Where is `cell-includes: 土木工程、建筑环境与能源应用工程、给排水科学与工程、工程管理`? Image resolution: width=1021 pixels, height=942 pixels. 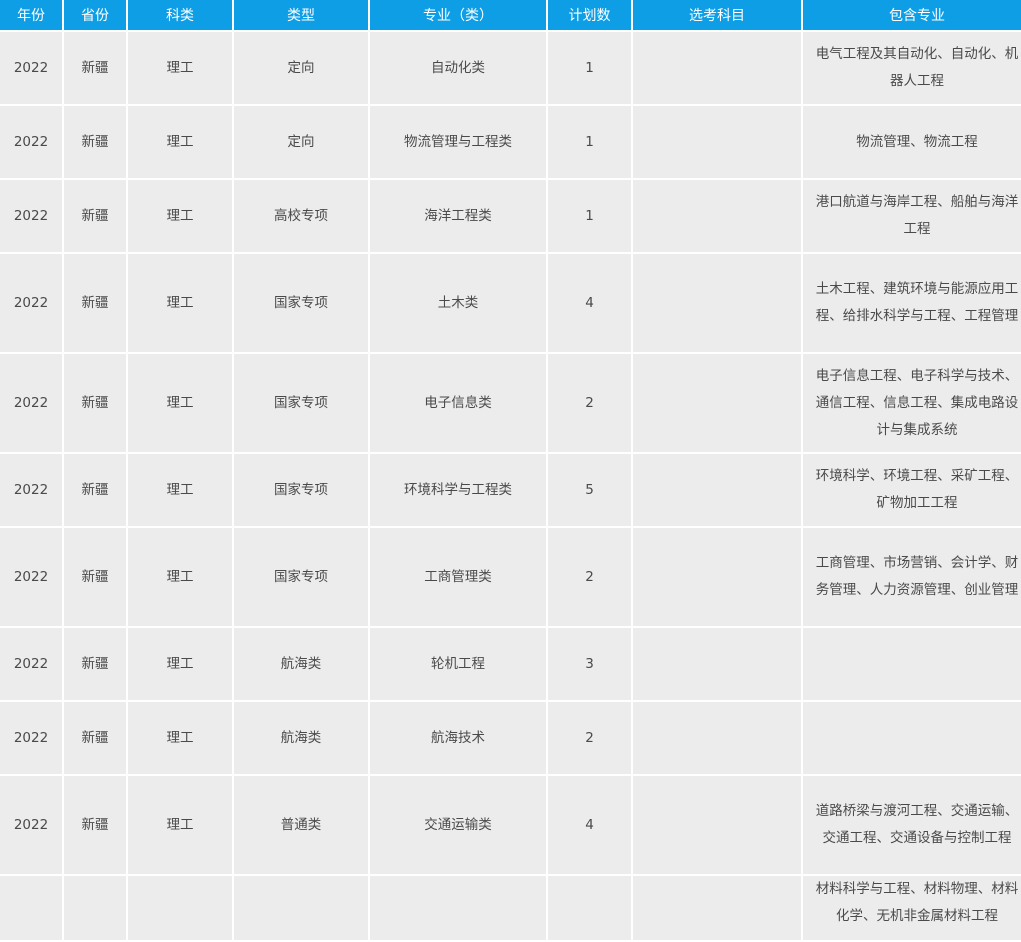
cell-includes: 土木工程、建筑环境与能源应用工程、给排水科学与工程、工程管理 is located at coordinates (912, 303).